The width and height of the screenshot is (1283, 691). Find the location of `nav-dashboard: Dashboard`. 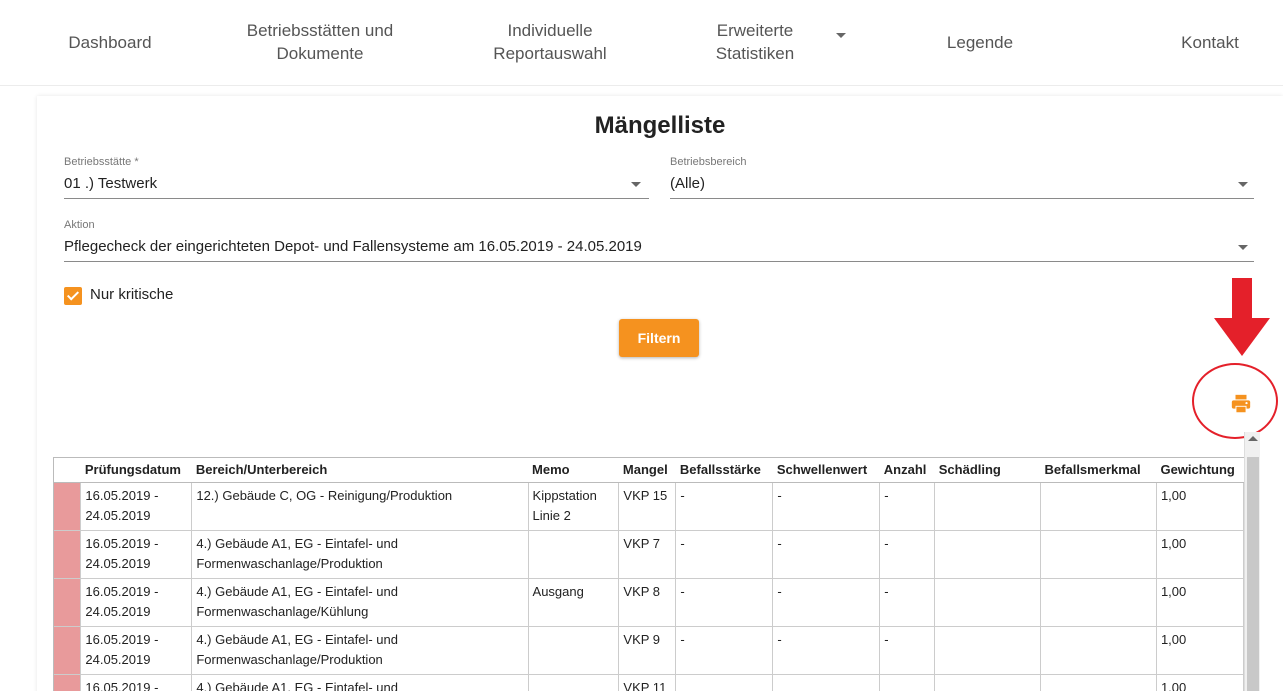

nav-dashboard: Dashboard is located at coordinates (110, 43).